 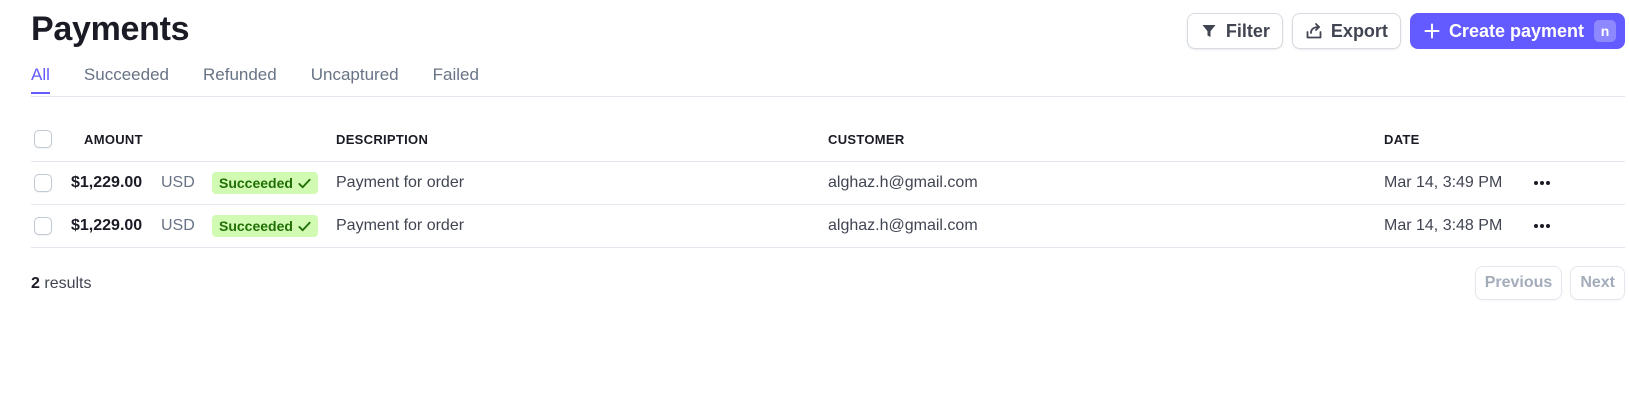 I want to click on tabs-divider, so click(x=828, y=96).